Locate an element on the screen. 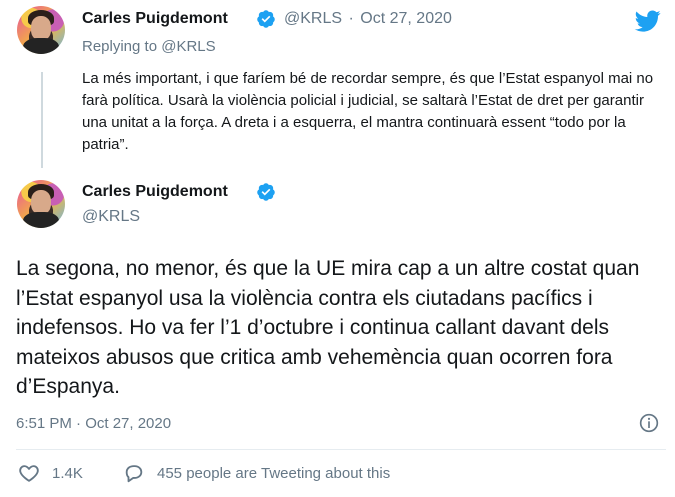 The image size is (675, 497). tweet-meta: @KRLS · Oct 27, 2020 is located at coordinates (368, 19).